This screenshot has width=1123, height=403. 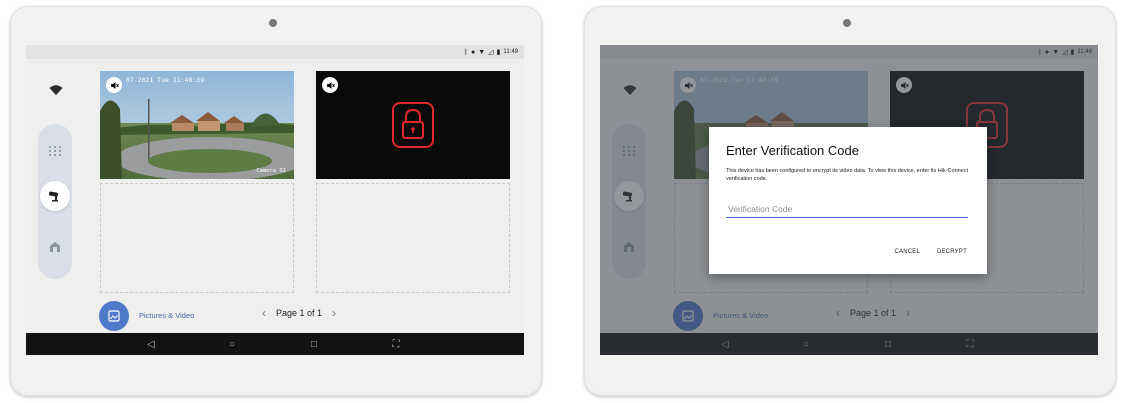 I want to click on lock-icon, so click(x=413, y=125).